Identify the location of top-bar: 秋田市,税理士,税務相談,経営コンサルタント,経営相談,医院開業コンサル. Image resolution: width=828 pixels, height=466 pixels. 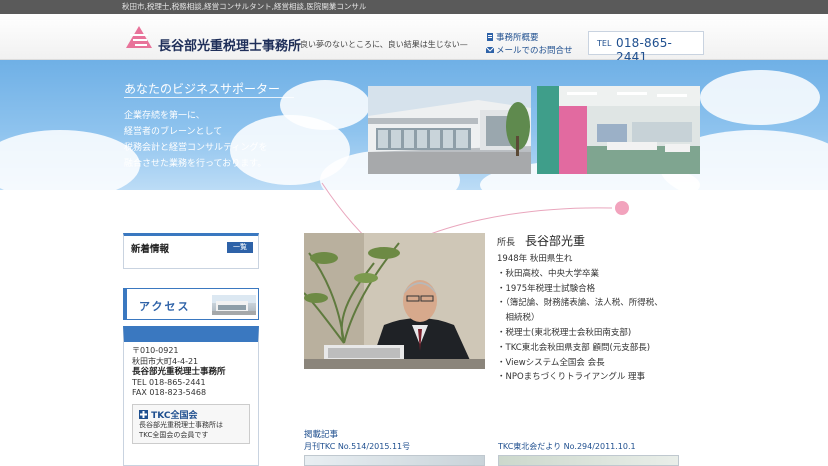
(414, 7).